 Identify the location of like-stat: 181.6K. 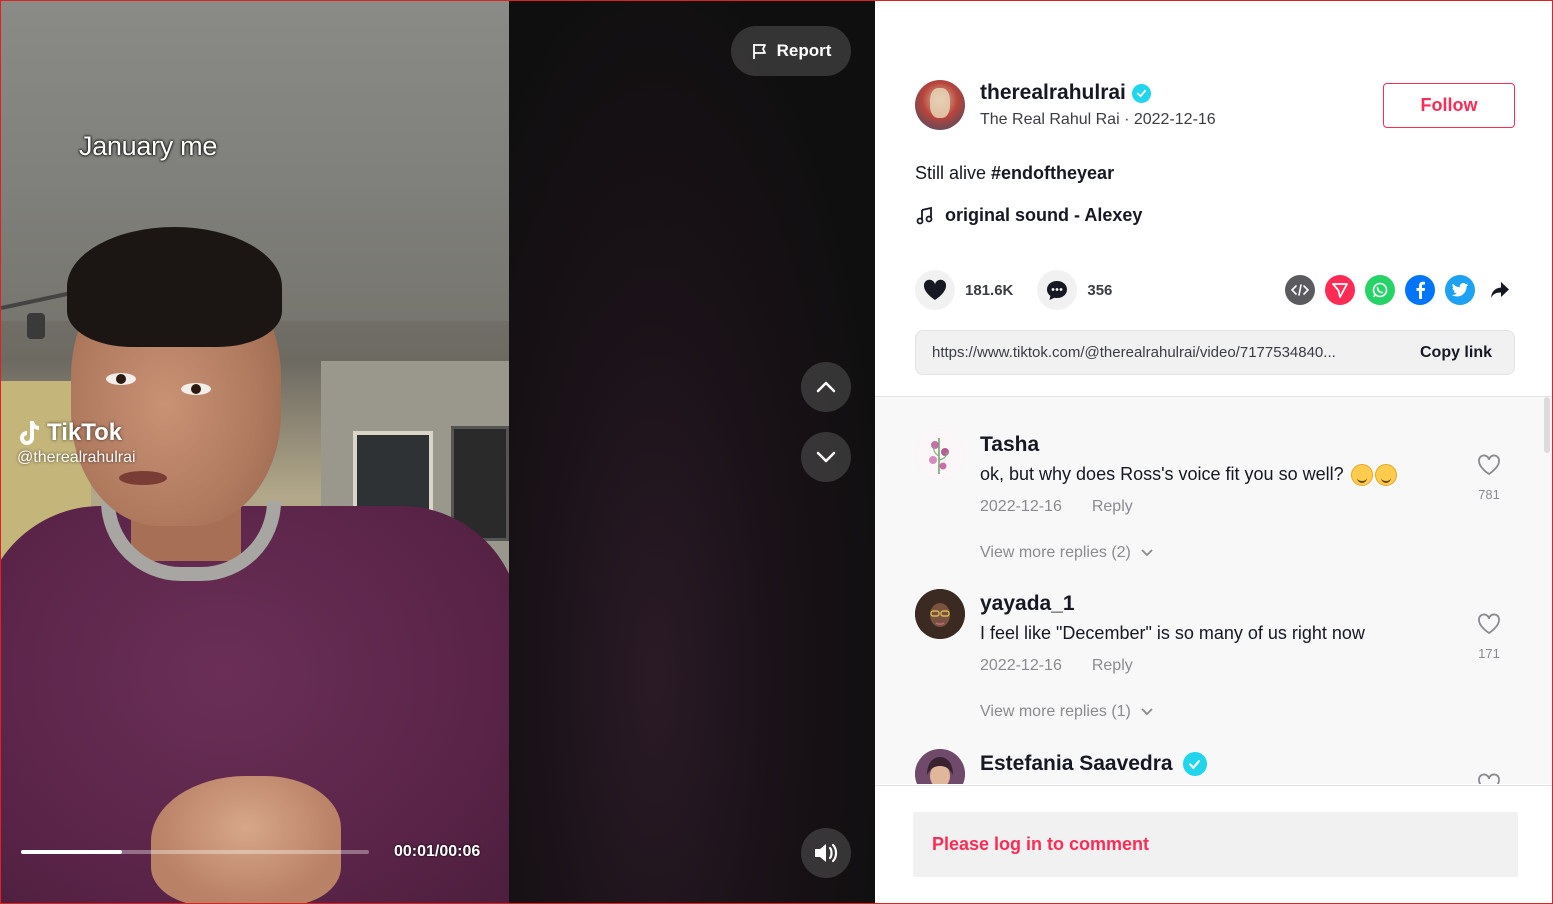
(964, 290).